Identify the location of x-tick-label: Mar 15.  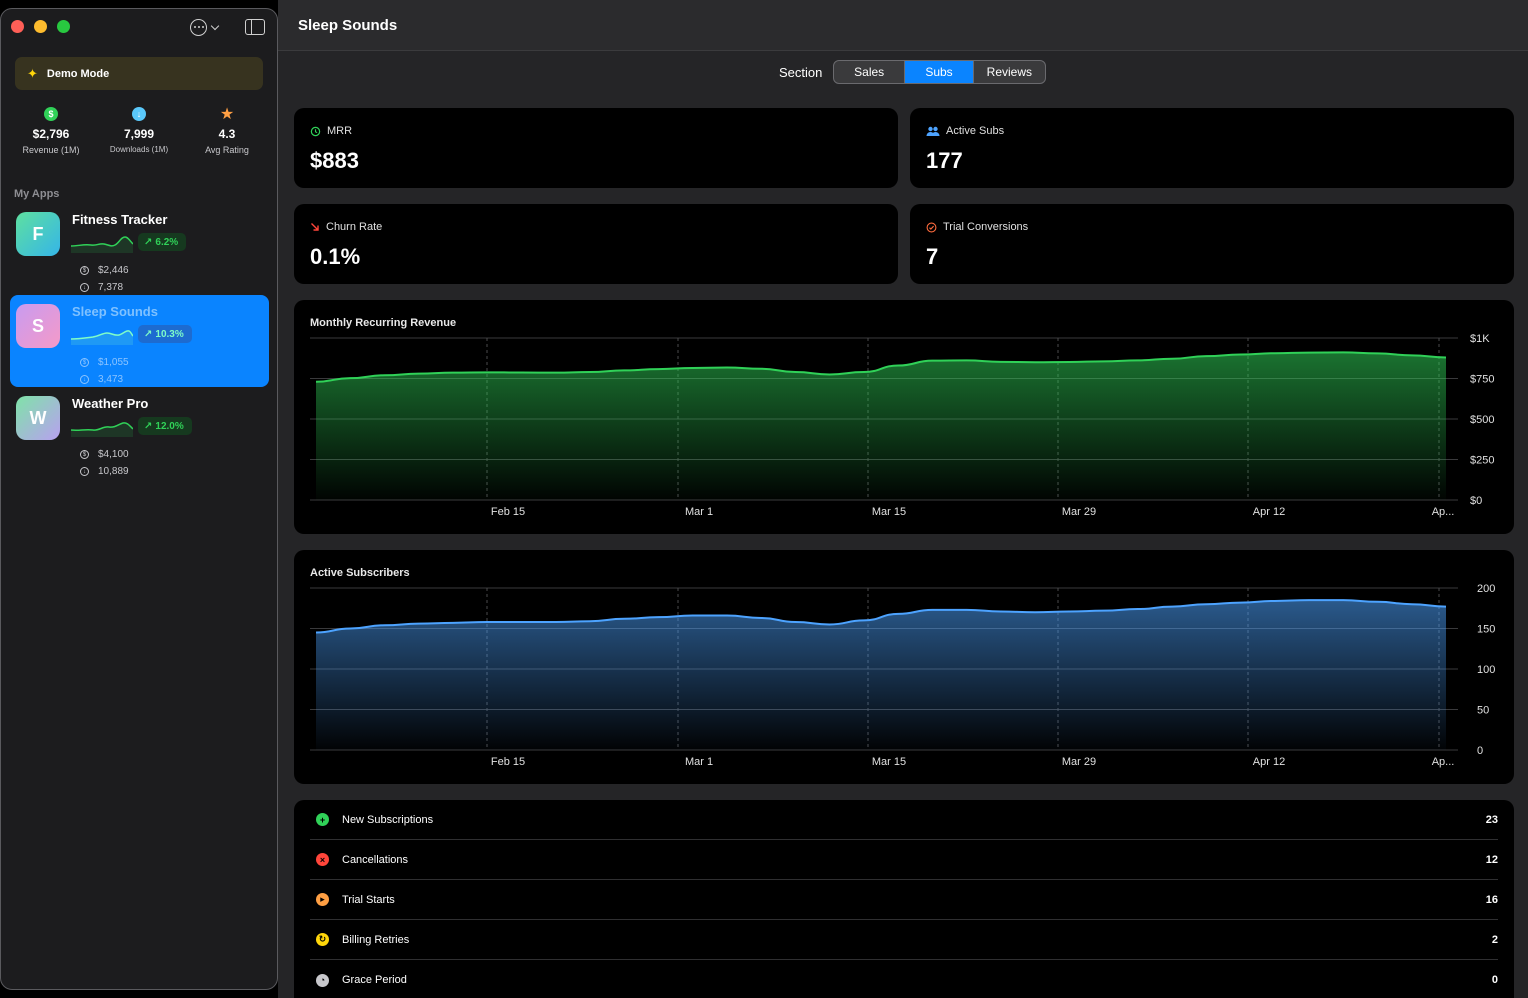
(889, 762).